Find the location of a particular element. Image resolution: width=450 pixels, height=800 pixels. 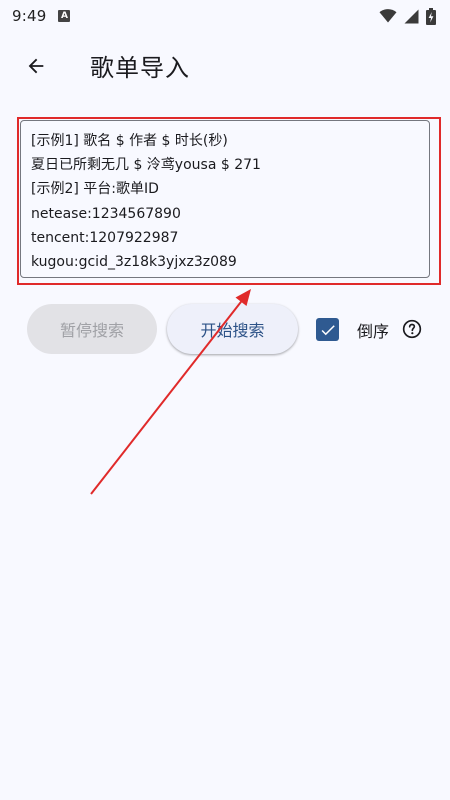

back-button is located at coordinates (36, 66).